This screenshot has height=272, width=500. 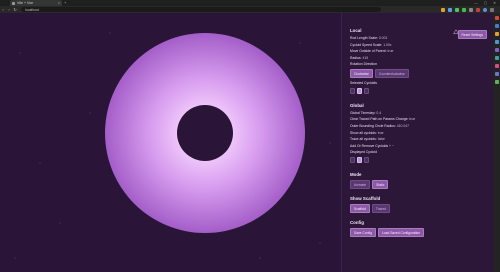 I want to click on global-timestep: Global Timestep: 0.4, so click(x=366, y=112).